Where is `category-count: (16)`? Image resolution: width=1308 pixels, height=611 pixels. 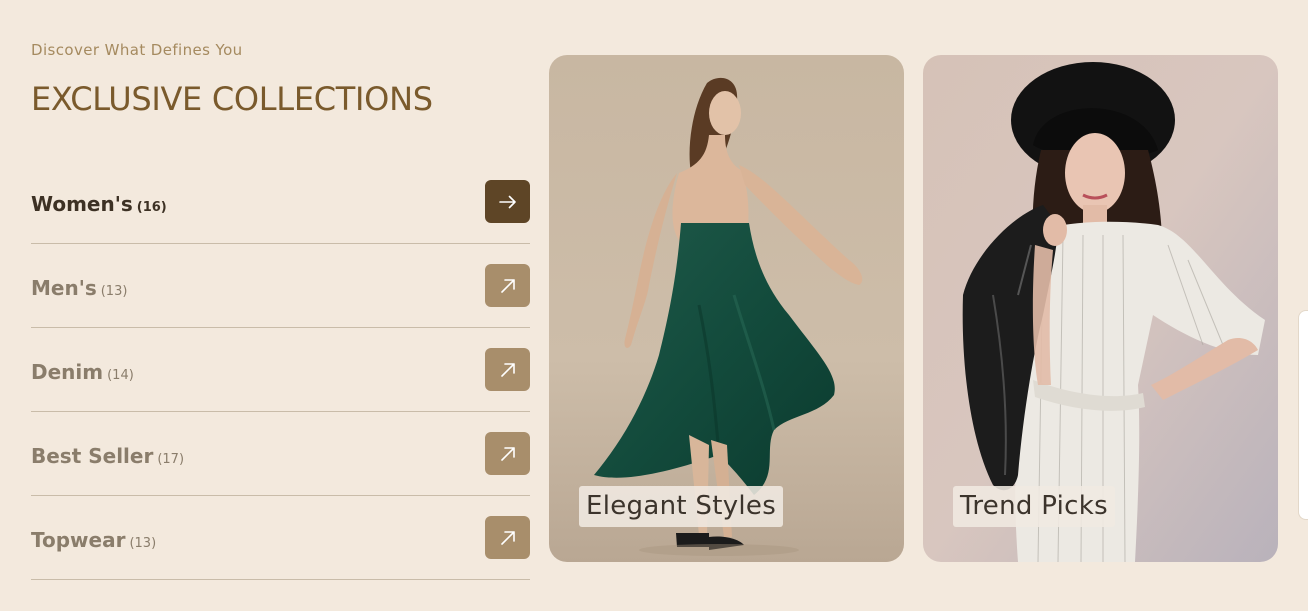
category-count: (16) is located at coordinates (151, 207).